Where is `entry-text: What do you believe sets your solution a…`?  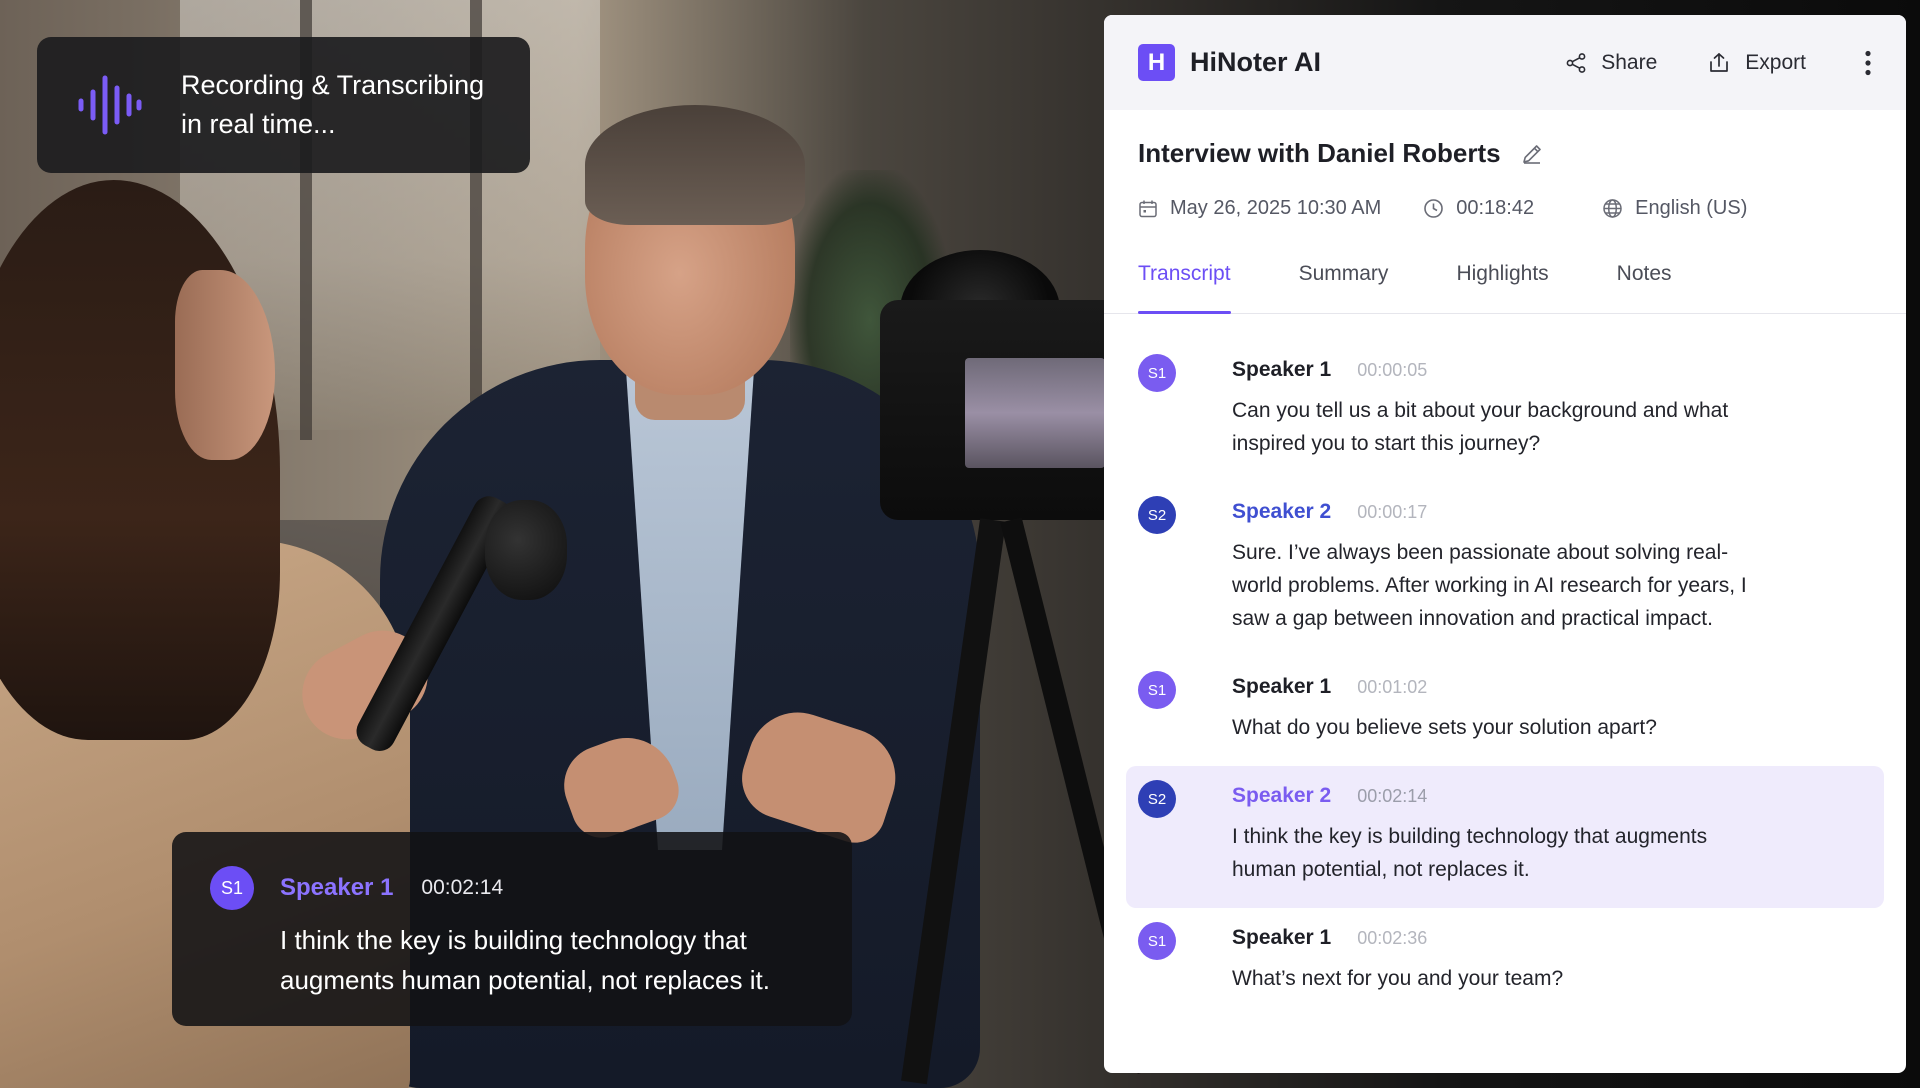 entry-text: What do you believe sets your solution a… is located at coordinates (1444, 727).